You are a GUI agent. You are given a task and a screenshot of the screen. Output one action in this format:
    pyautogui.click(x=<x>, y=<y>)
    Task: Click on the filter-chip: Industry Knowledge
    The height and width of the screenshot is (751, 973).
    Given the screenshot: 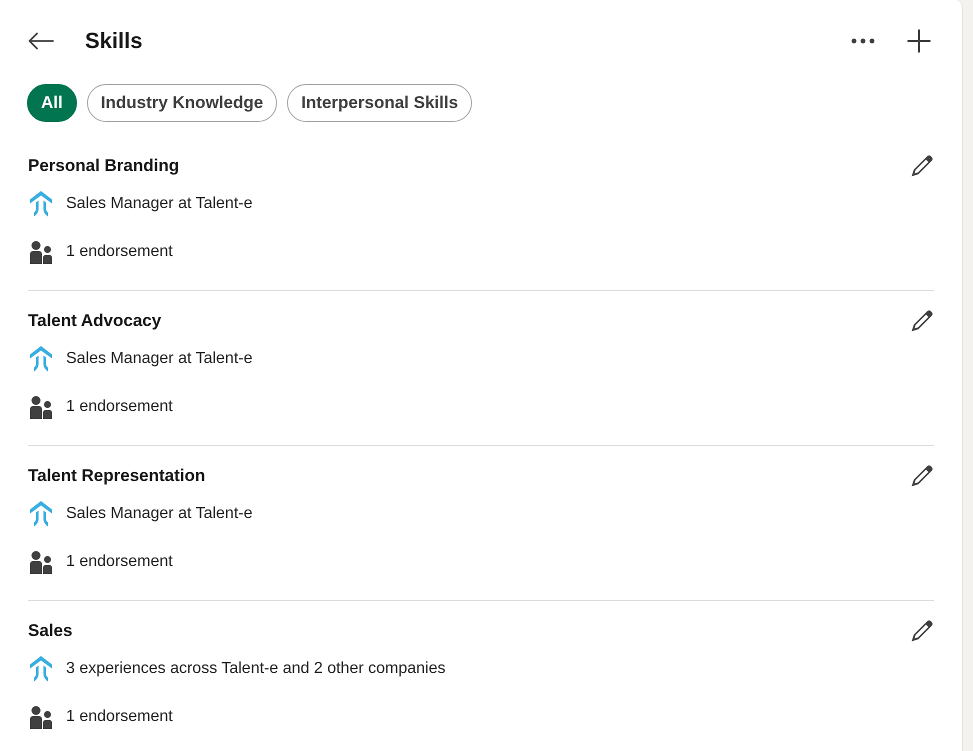 What is the action you would take?
    pyautogui.click(x=182, y=103)
    